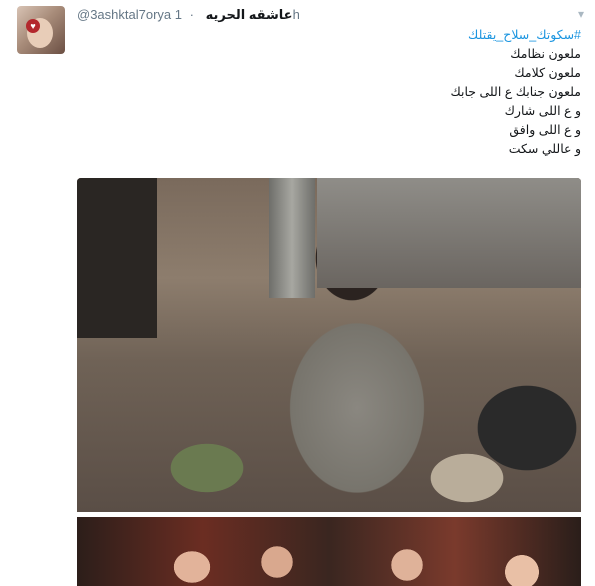 The height and width of the screenshot is (586, 595). Describe the element at coordinates (547, 73) in the screenshot. I see `tweet-line: ملعون كلامك` at that location.